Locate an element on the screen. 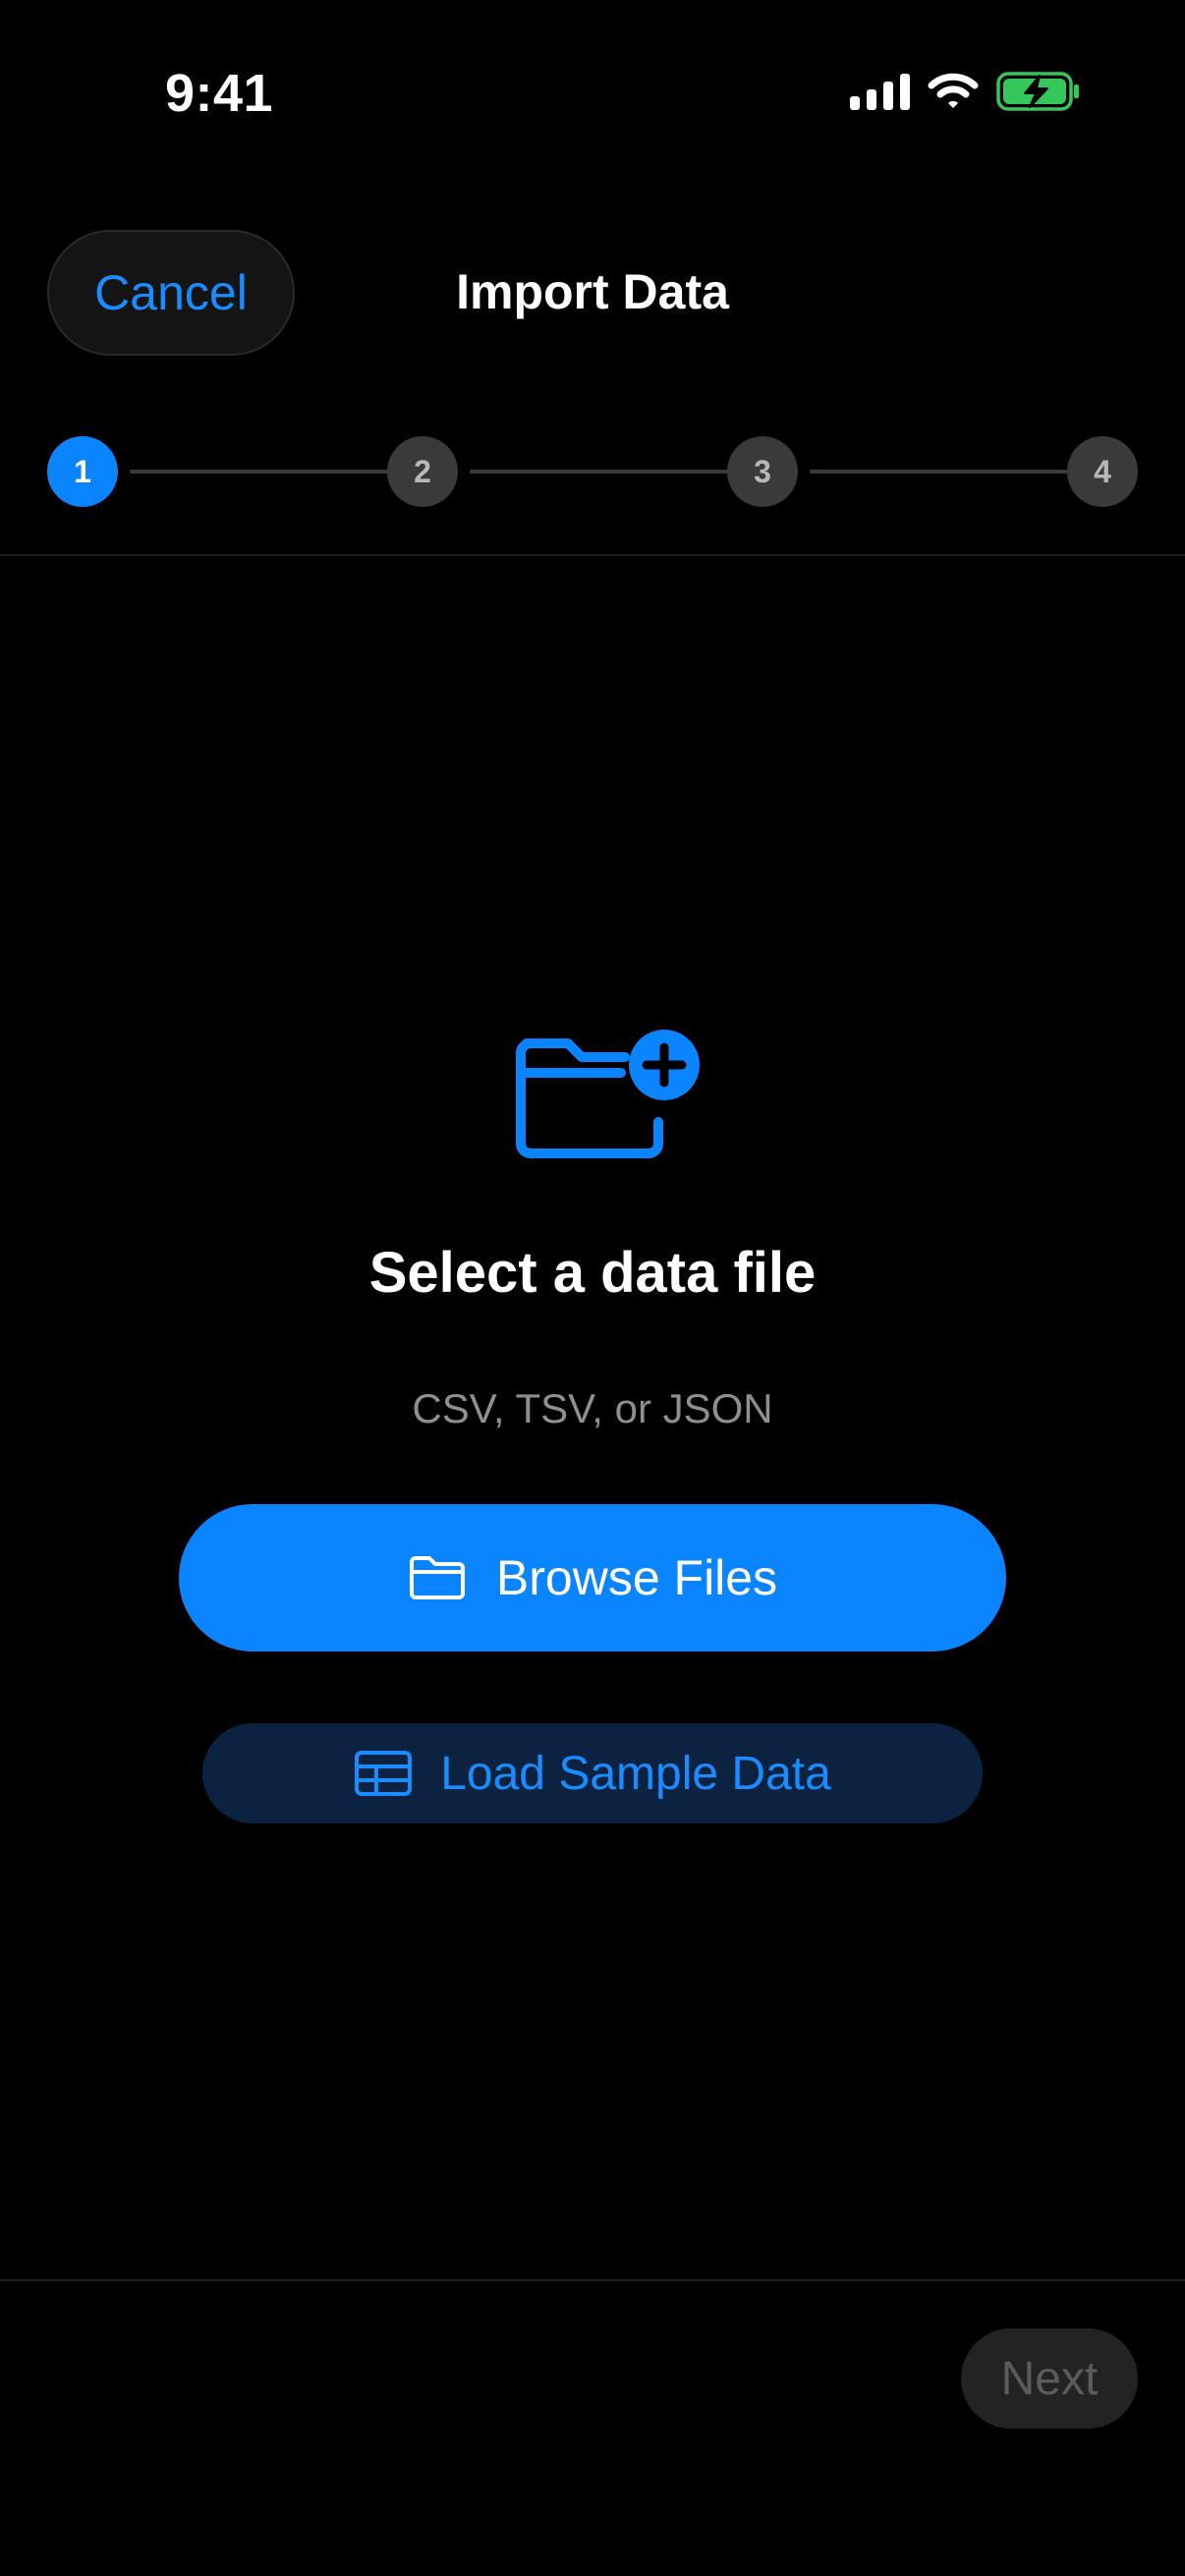 This screenshot has width=1185, height=2576. step-2-indicator: 2 is located at coordinates (423, 471).